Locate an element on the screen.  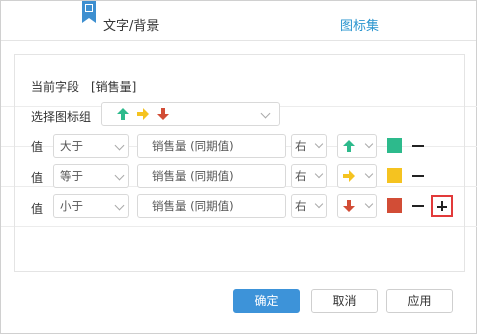
apply-button: 应用 is located at coordinates (419, 301).